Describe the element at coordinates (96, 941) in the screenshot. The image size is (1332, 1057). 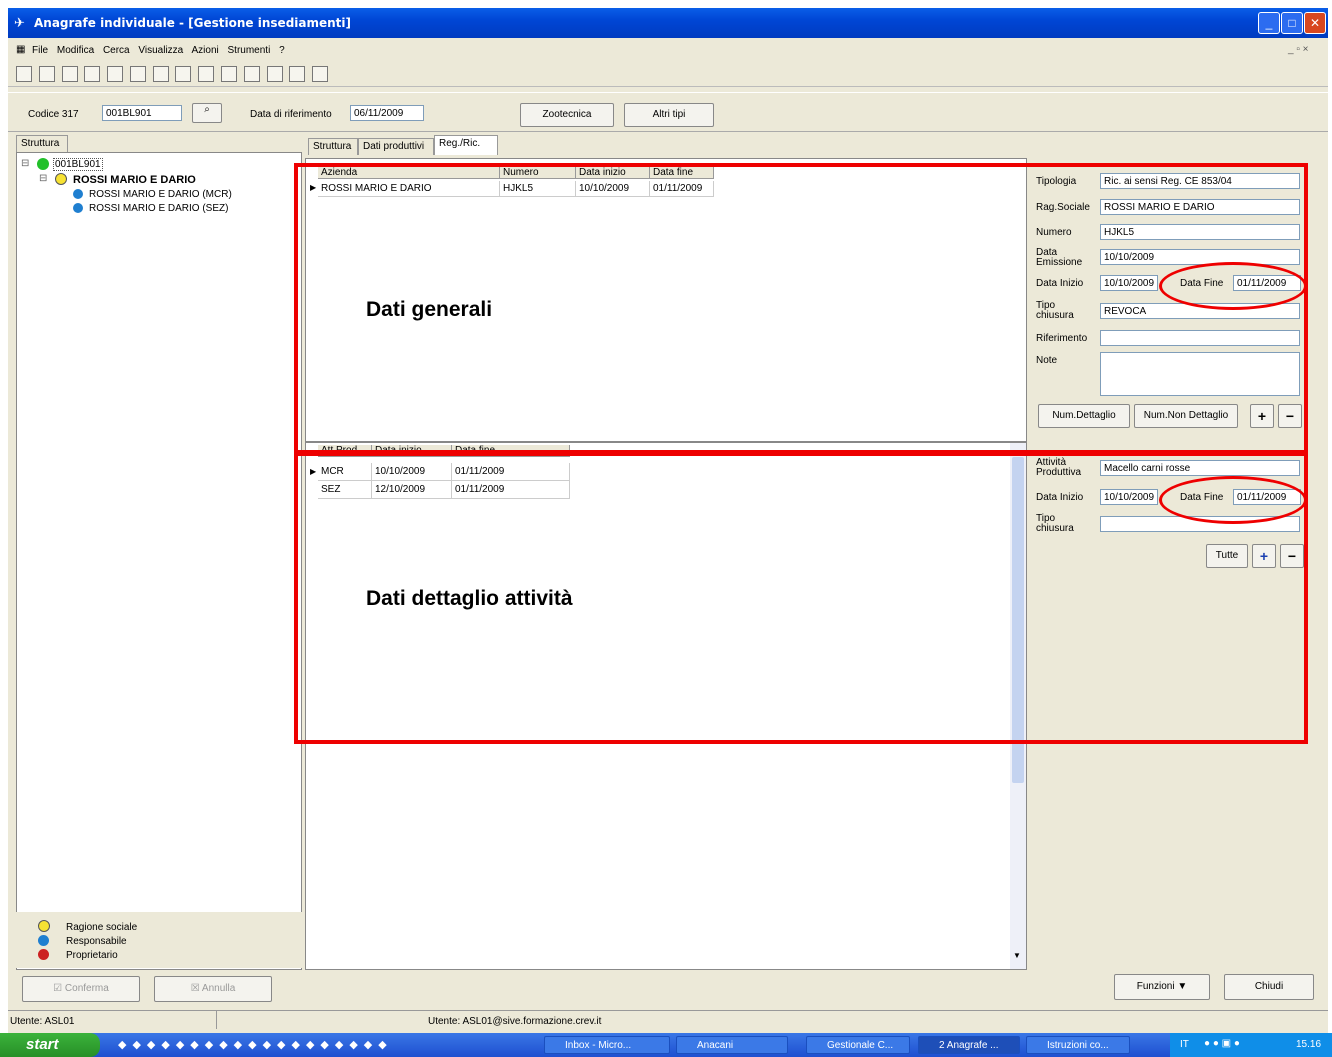
I see `legend-responsabile: Responsabile` at that location.